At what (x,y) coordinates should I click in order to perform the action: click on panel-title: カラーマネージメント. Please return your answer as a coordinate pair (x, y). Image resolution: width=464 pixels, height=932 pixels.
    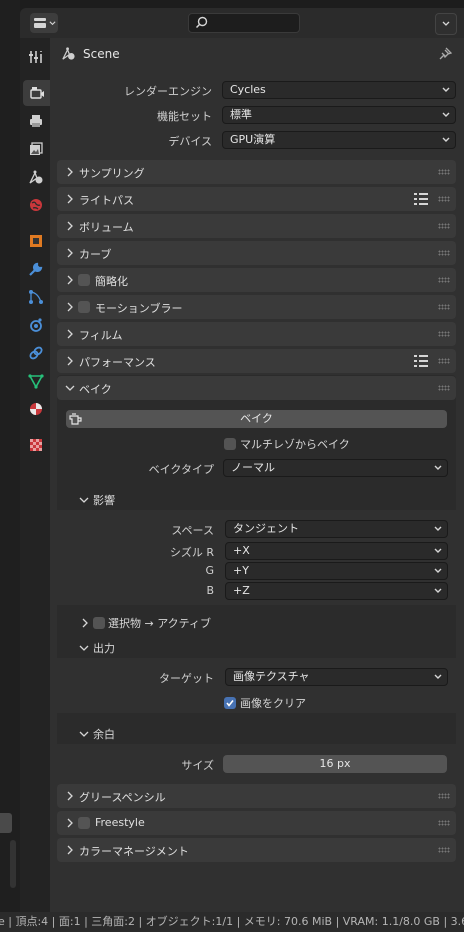
    Looking at the image, I should click on (134, 851).